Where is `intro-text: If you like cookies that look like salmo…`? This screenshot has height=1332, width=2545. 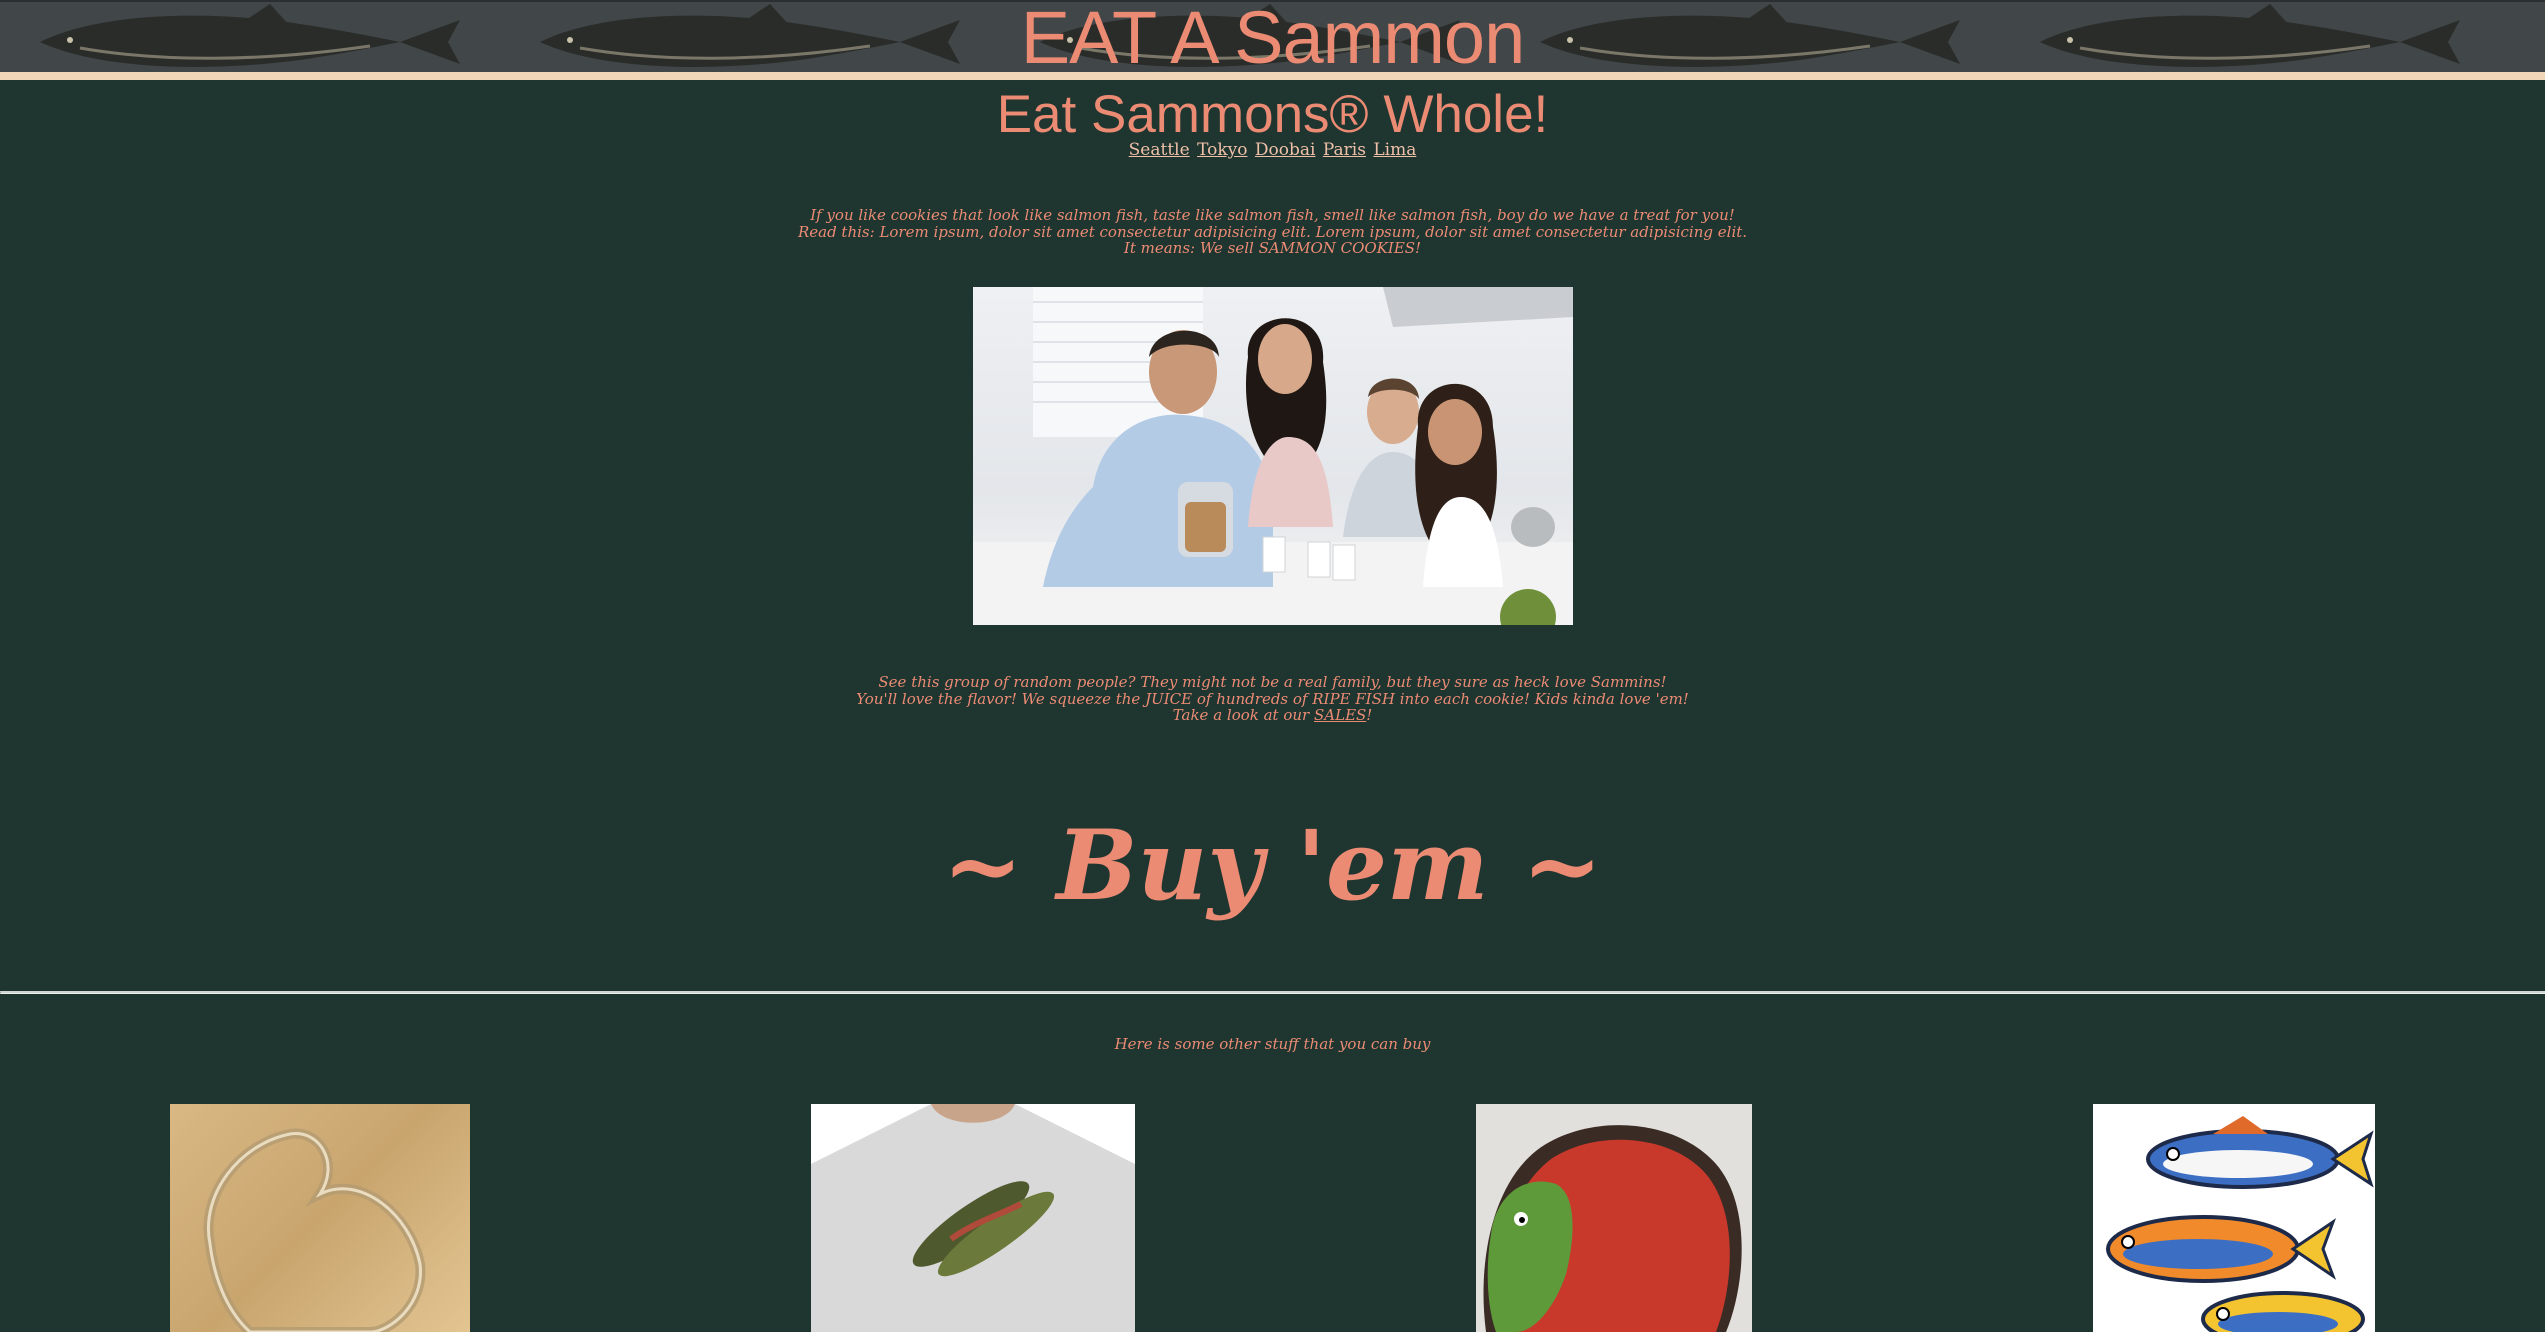
intro-text: If you like cookies that look like salmo… is located at coordinates (1272, 232).